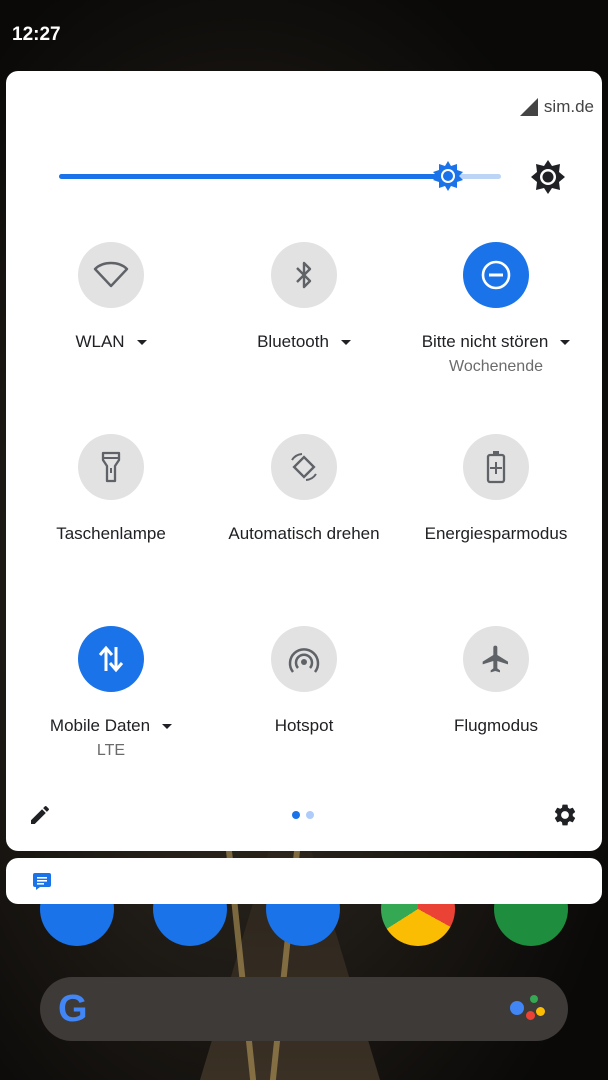 Image resolution: width=608 pixels, height=1080 pixels. What do you see at coordinates (111, 275) in the screenshot?
I see `wifi-icon` at bounding box center [111, 275].